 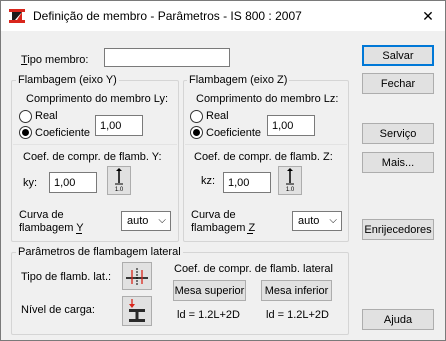 What do you see at coordinates (266, 144) in the screenshot?
I see `divider-z` at bounding box center [266, 144].